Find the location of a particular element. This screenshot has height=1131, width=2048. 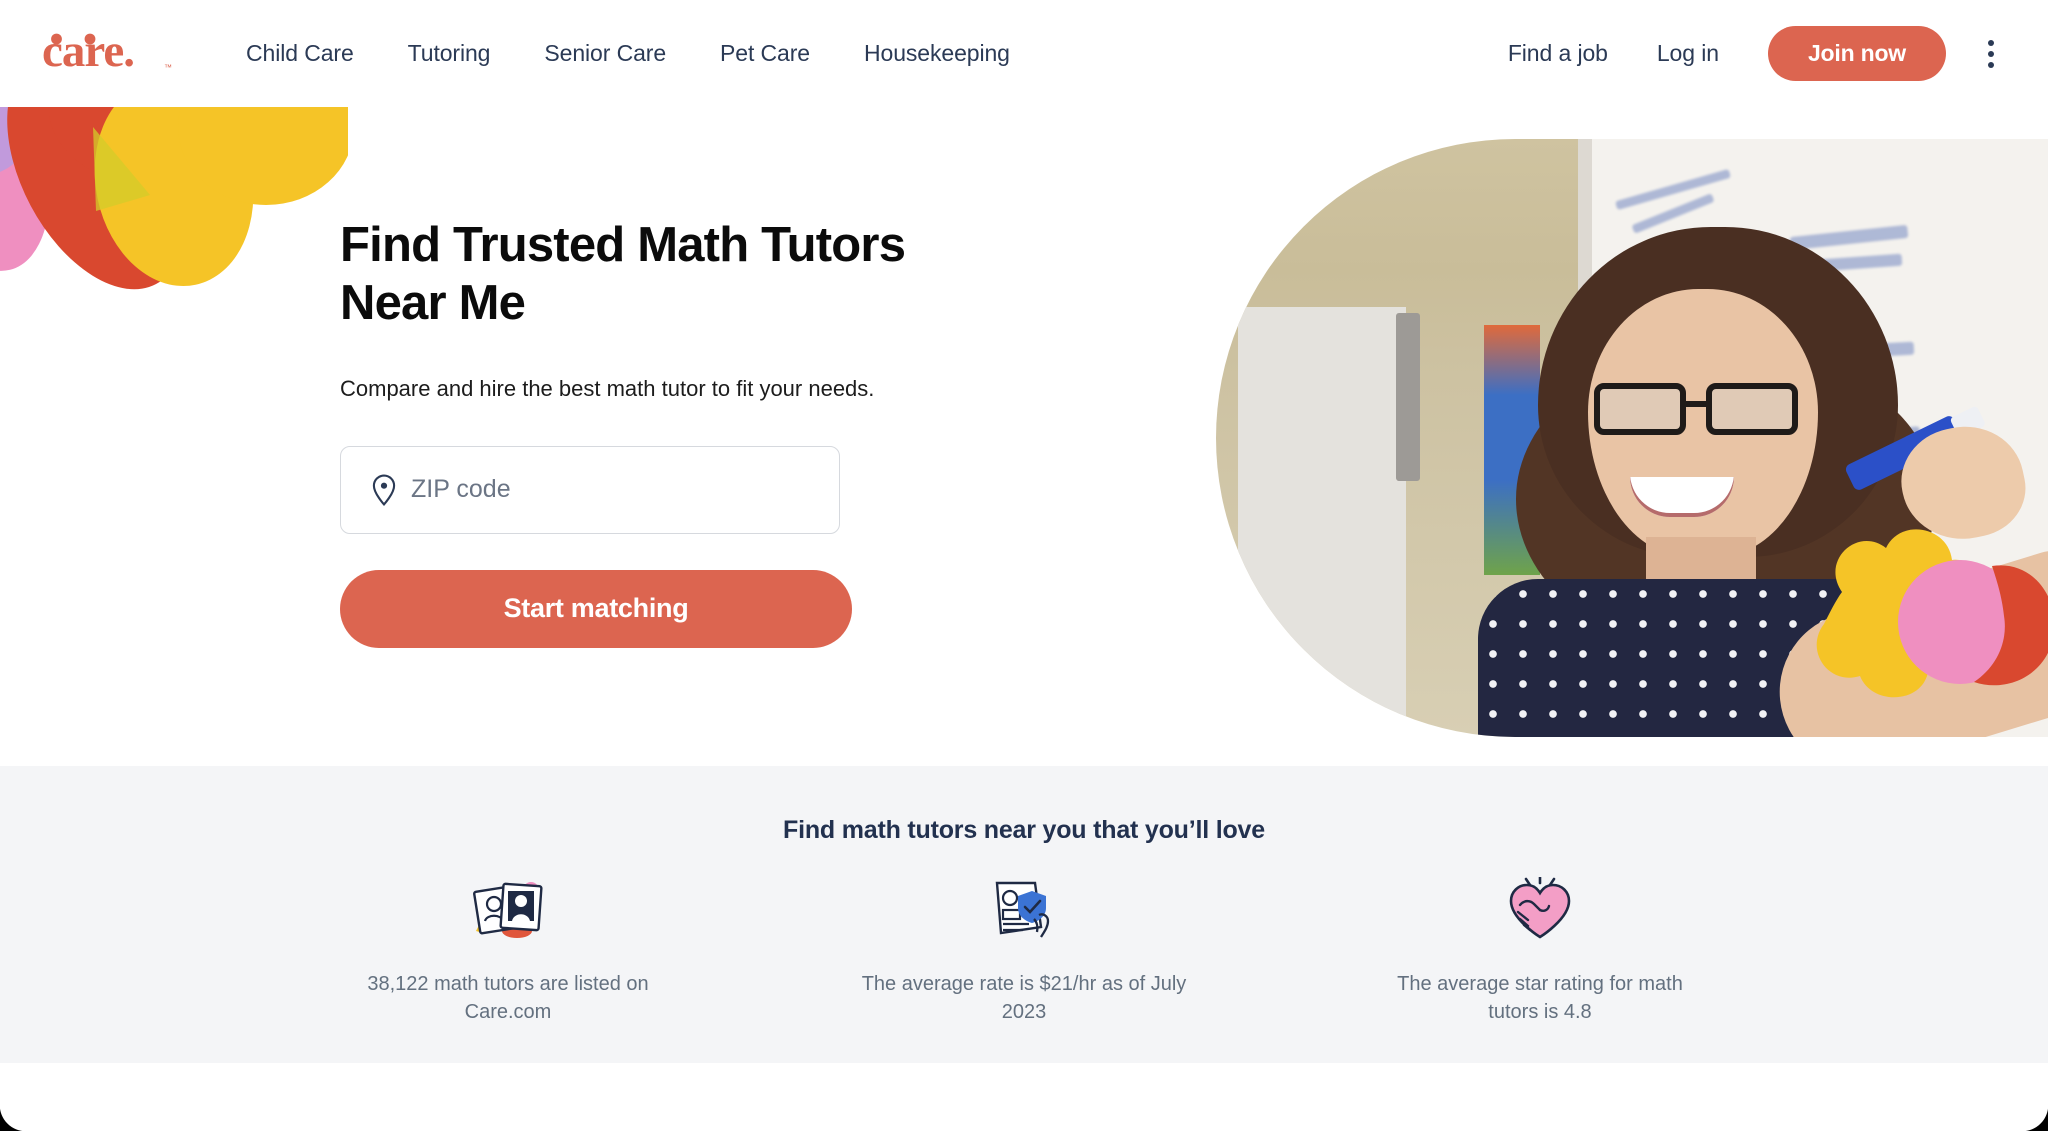

decorative-flower-top-left-icon is located at coordinates (174, 198).